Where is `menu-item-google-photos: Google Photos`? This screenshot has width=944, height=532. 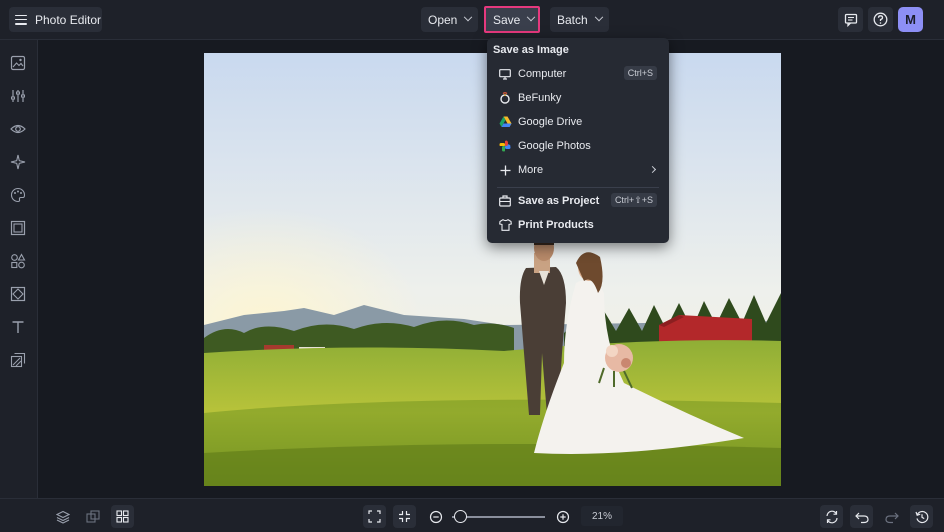
menu-item-google-photos: Google Photos is located at coordinates (578, 146).